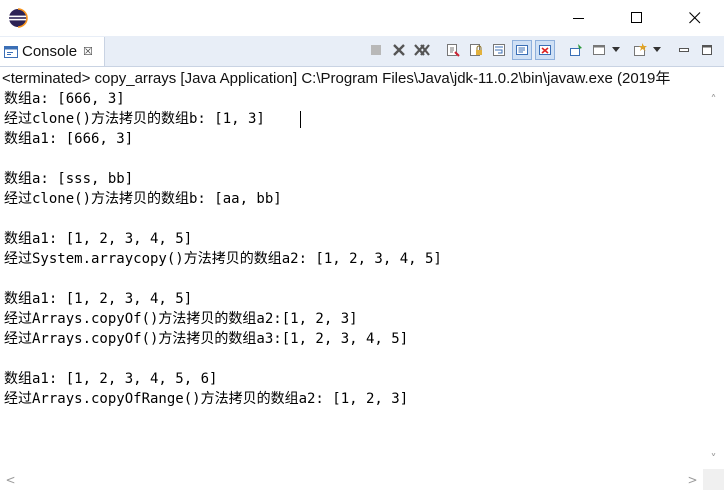 This screenshot has width=724, height=494. I want to click on show-on-stderr-button, so click(545, 50).